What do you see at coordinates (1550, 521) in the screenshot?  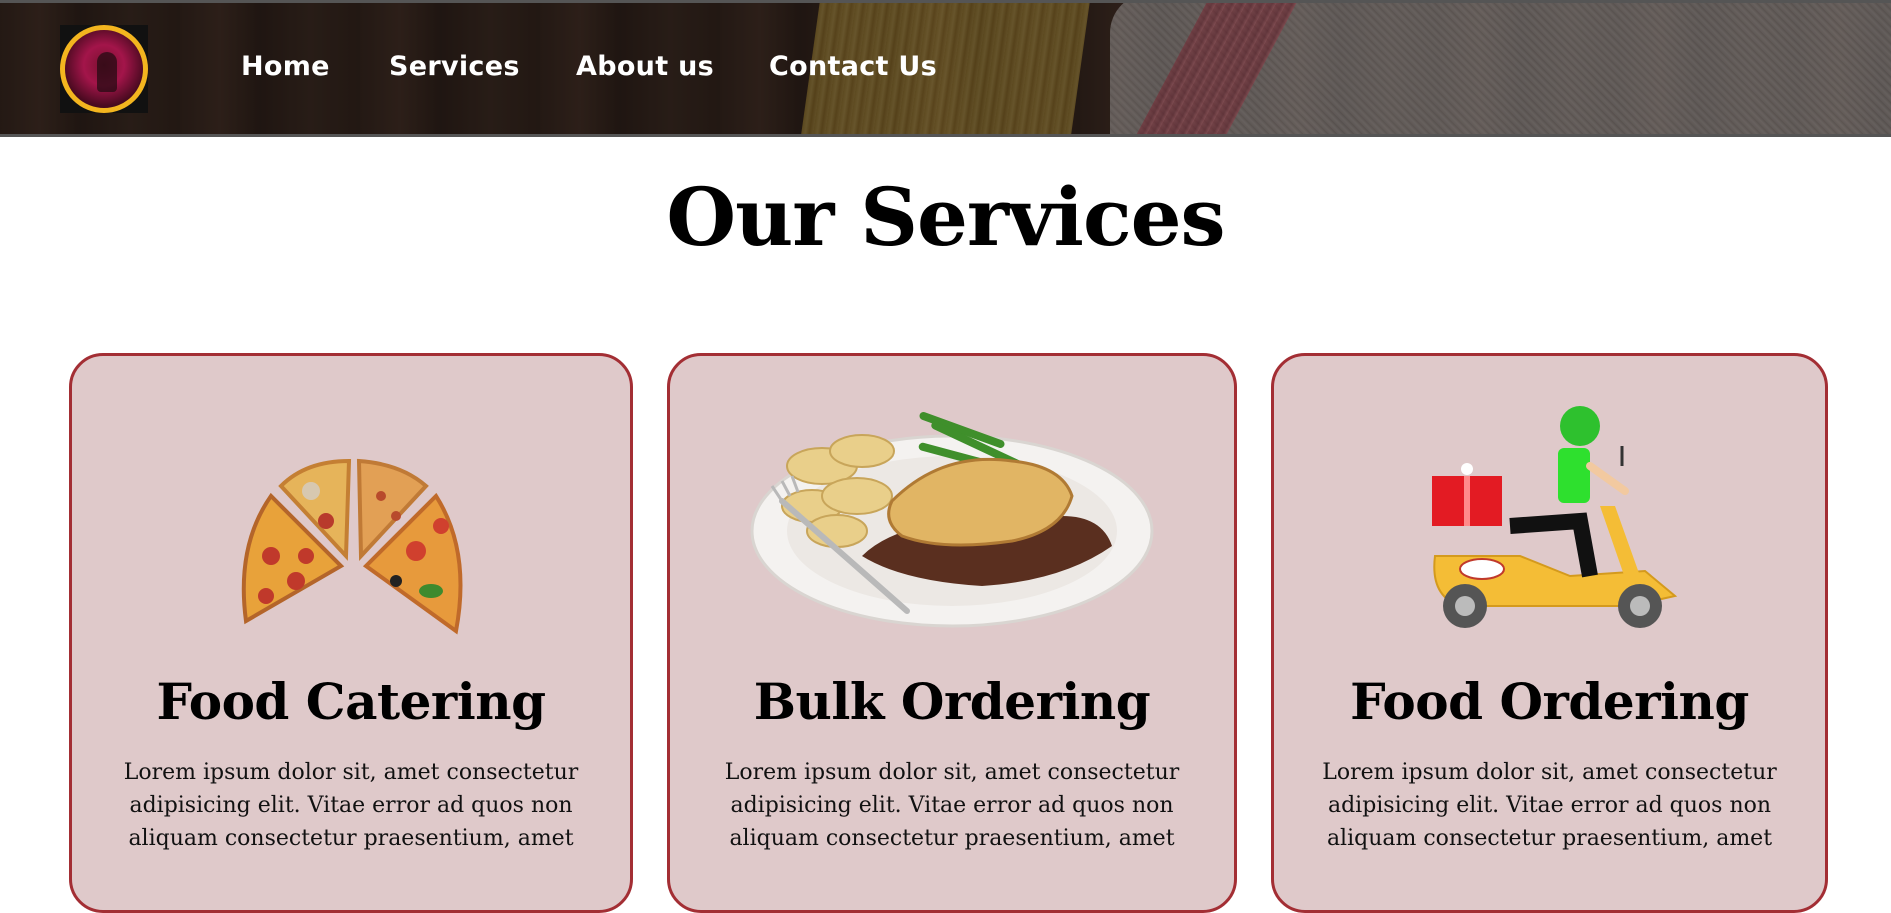 I see `delivery-scooter-image` at bounding box center [1550, 521].